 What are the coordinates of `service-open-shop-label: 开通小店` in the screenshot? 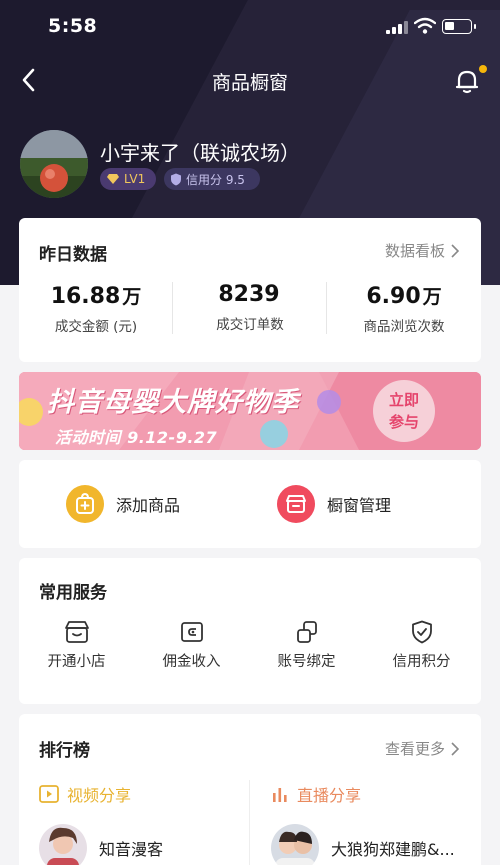 It's located at (76, 662).